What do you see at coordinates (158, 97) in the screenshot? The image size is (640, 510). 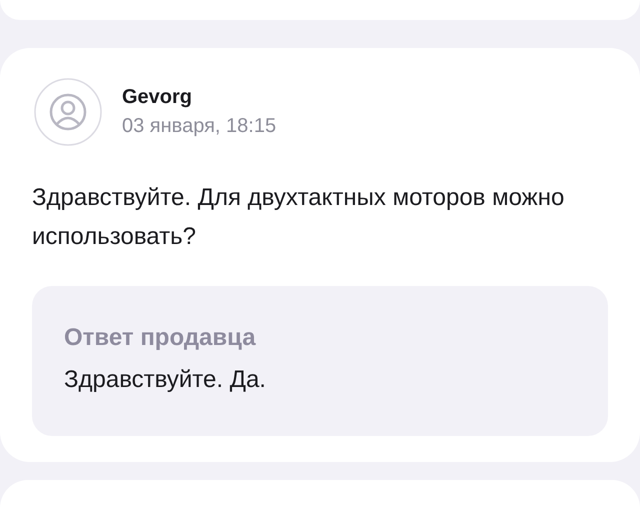 I see `author-name: Gevorg` at bounding box center [158, 97].